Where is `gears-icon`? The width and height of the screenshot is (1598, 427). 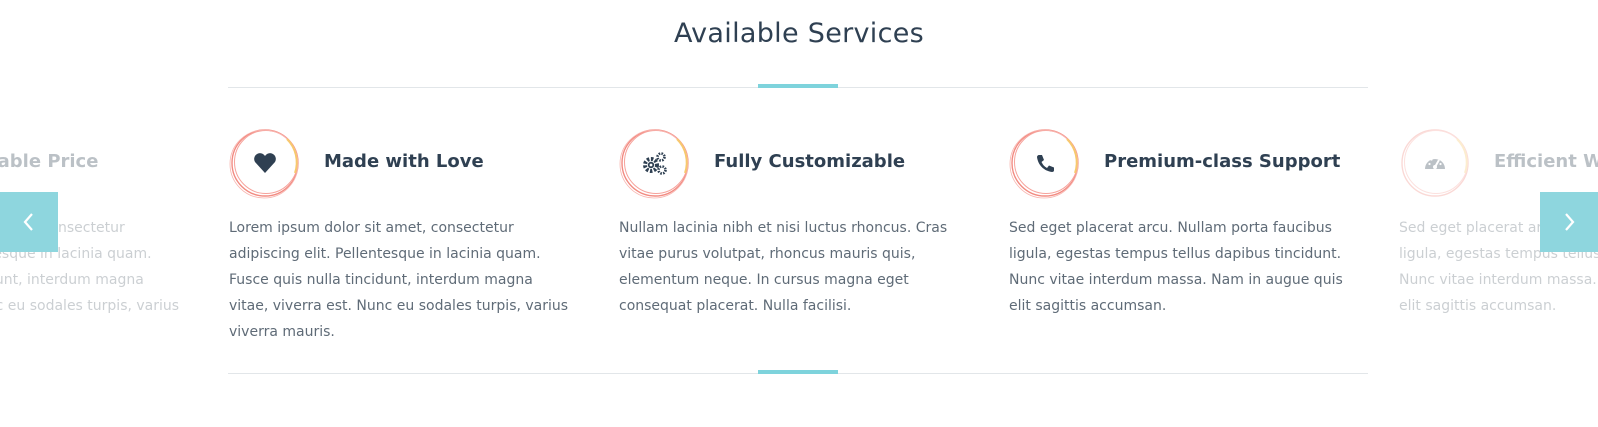 gears-icon is located at coordinates (655, 163).